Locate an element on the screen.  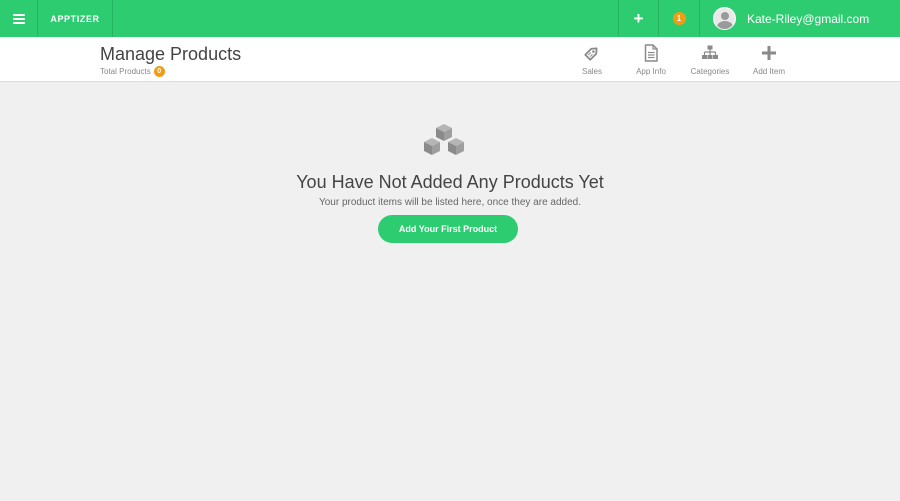
notifications-button: 1 is located at coordinates (678, 18).